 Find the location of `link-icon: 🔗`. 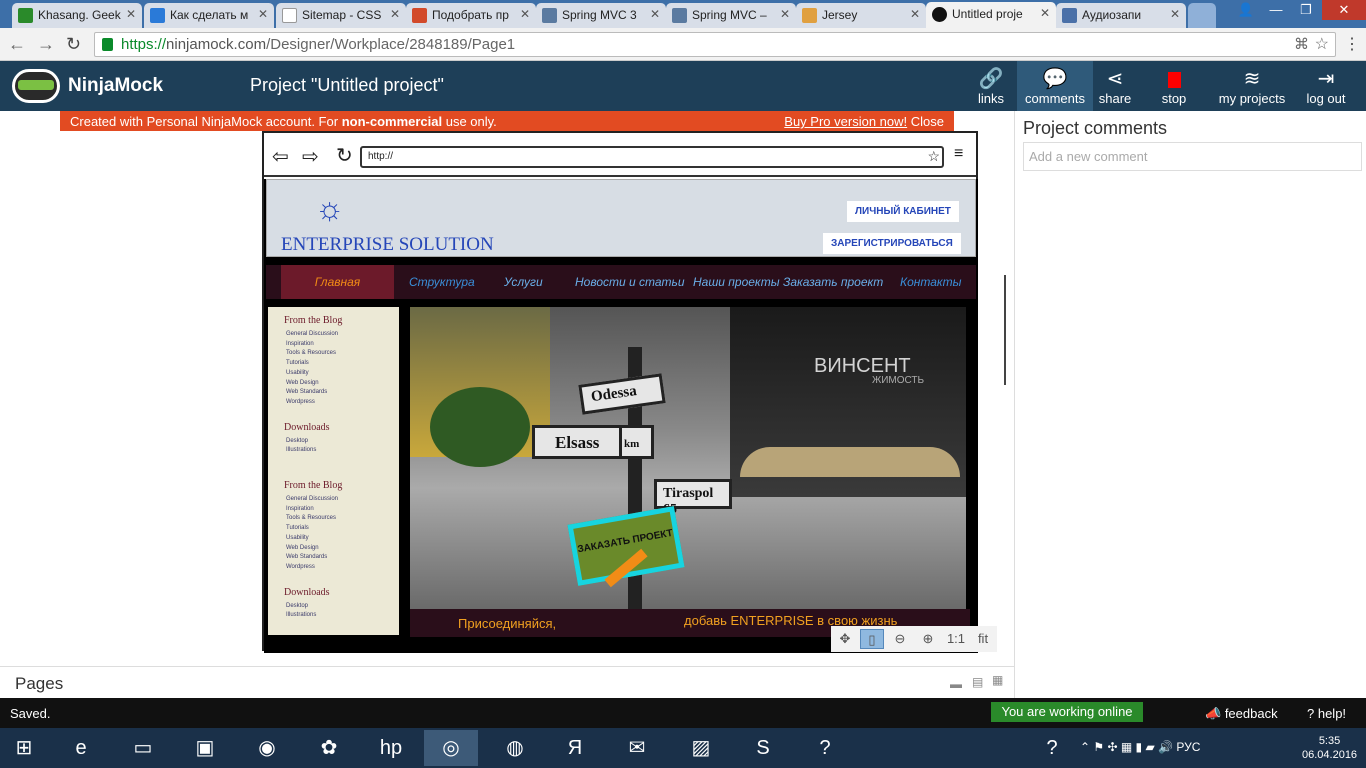

link-icon: 🔗 is located at coordinates (991, 79).